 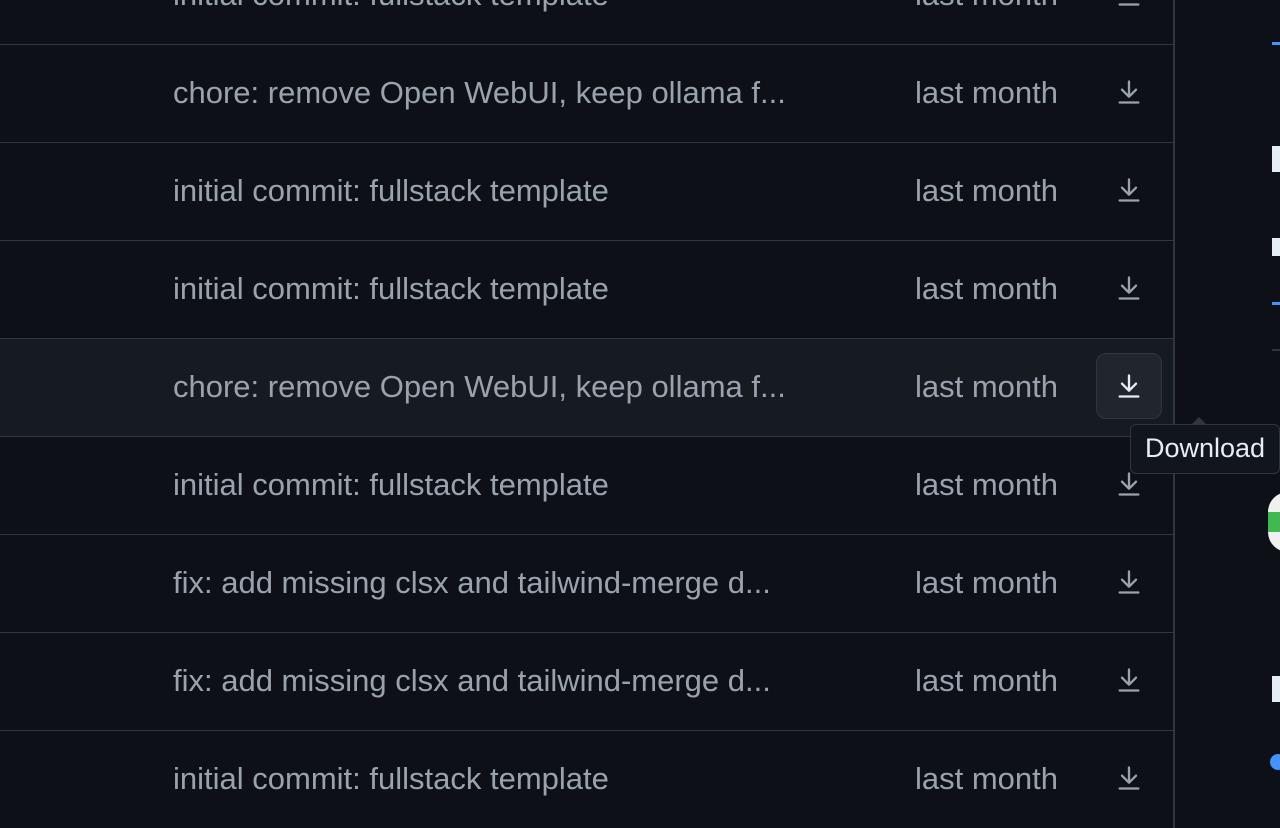 What do you see at coordinates (1276, 28) in the screenshot?
I see `sidebar-link-fragment` at bounding box center [1276, 28].